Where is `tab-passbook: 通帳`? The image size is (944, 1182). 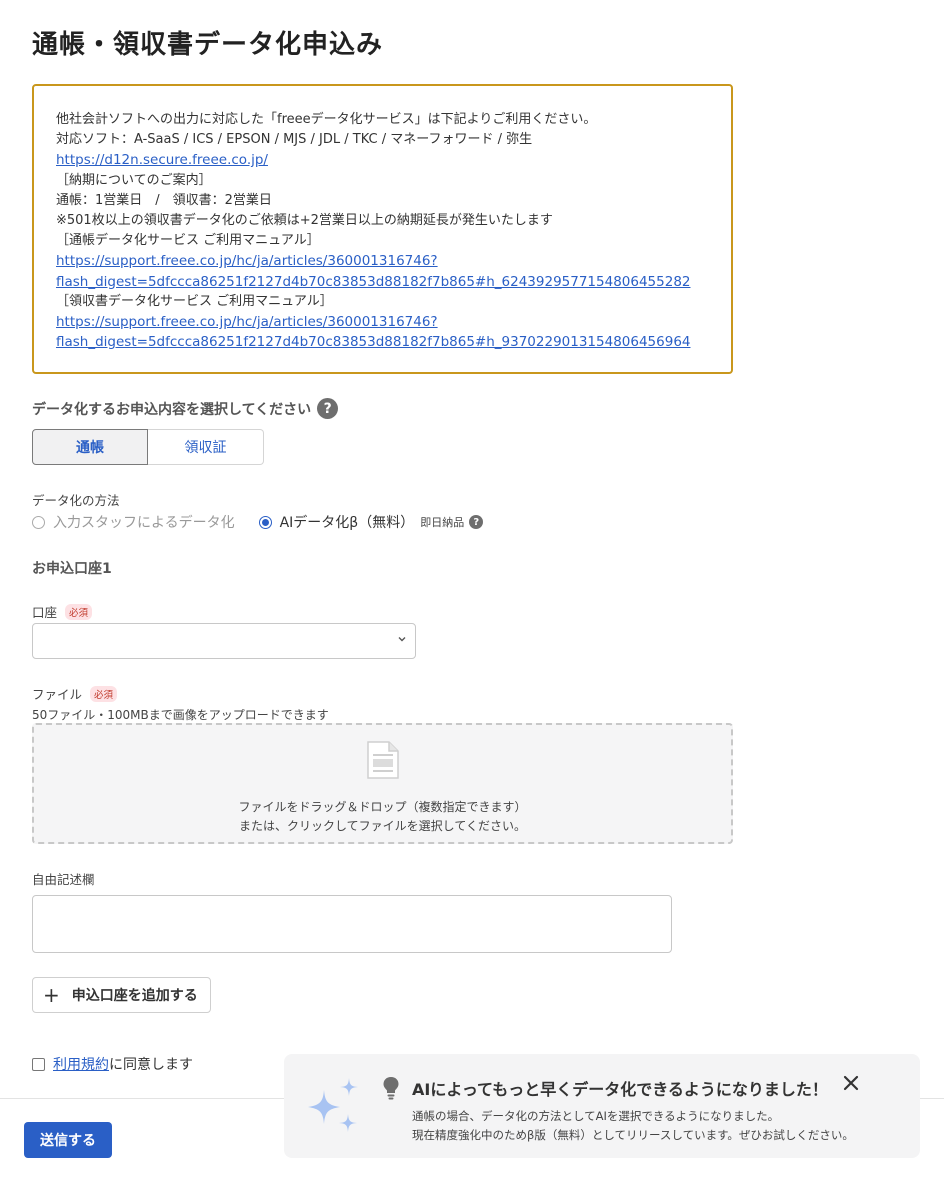 tab-passbook: 通帳 is located at coordinates (90, 447).